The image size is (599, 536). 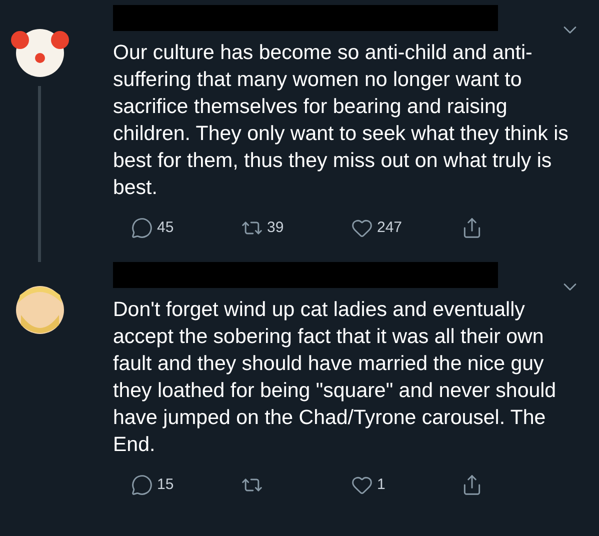 What do you see at coordinates (389, 228) in the screenshot?
I see `action-count: 247` at bounding box center [389, 228].